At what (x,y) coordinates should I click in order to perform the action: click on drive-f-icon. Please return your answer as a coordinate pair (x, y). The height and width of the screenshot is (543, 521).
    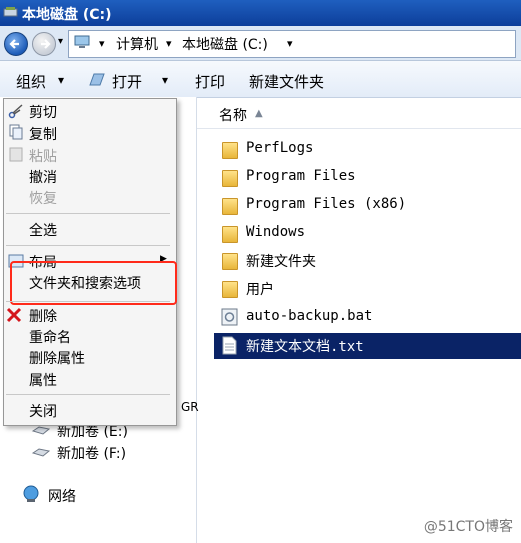
    Looking at the image, I should click on (41, 452).